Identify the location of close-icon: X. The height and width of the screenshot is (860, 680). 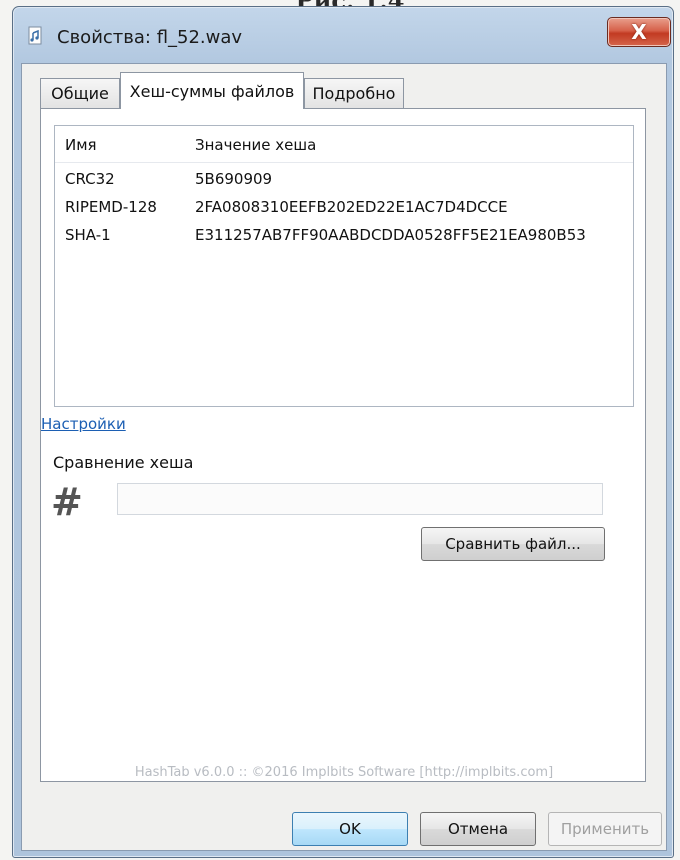
(639, 32).